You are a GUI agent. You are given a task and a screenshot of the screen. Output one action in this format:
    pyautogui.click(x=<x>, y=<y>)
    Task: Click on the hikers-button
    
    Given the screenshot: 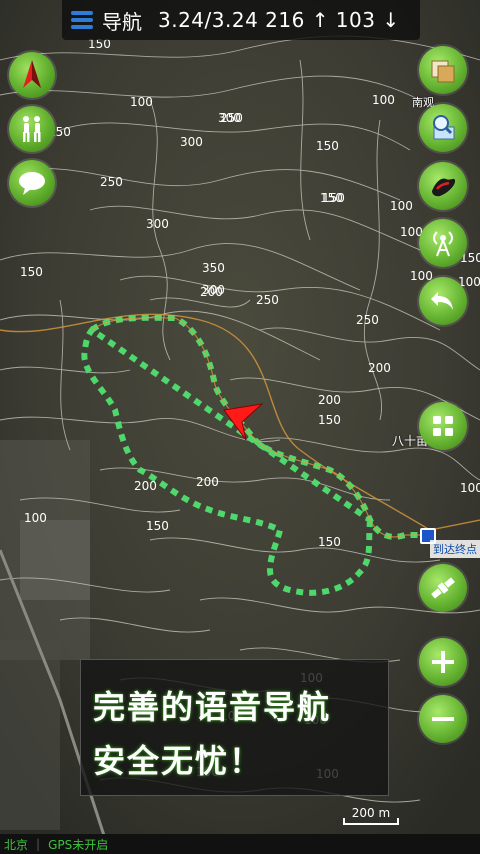 What is the action you would take?
    pyautogui.click(x=32, y=129)
    